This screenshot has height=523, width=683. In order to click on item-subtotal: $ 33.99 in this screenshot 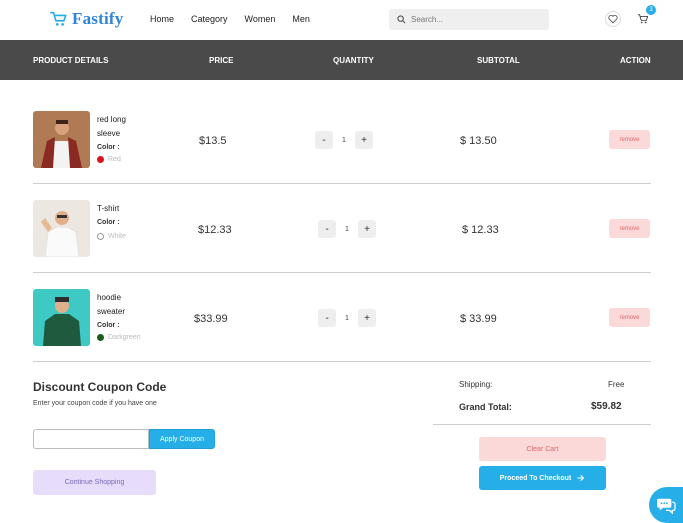, I will do `click(478, 319)`.